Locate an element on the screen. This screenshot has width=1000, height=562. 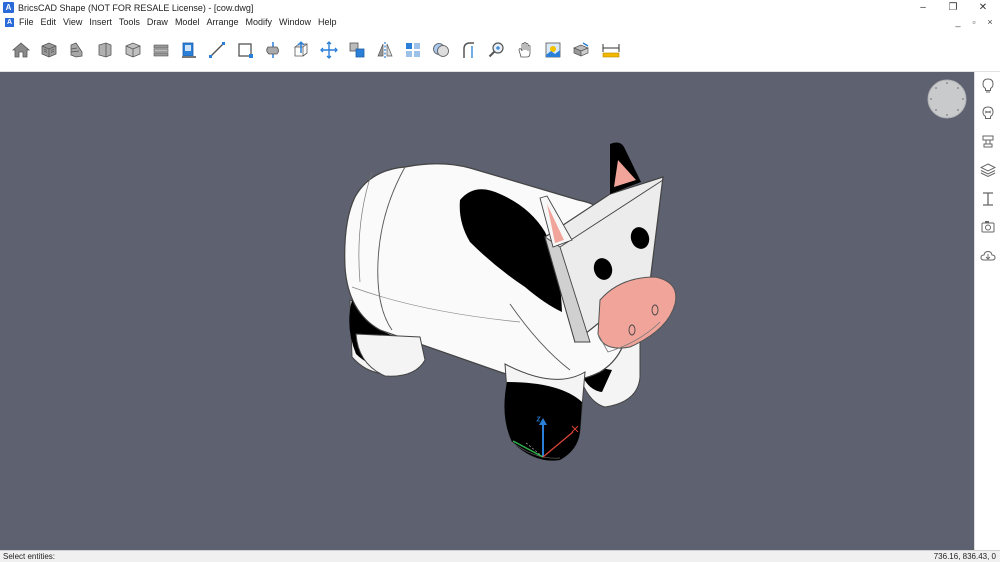
line-button is located at coordinates (217, 50).